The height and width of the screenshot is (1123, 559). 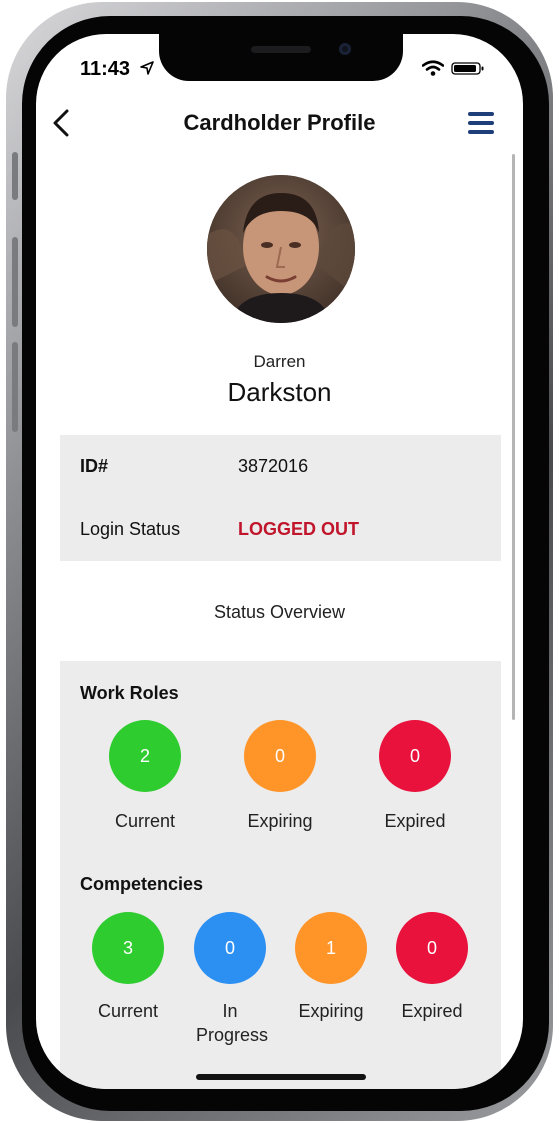 I want to click on work-roles-current-circle: 2, so click(x=145, y=756).